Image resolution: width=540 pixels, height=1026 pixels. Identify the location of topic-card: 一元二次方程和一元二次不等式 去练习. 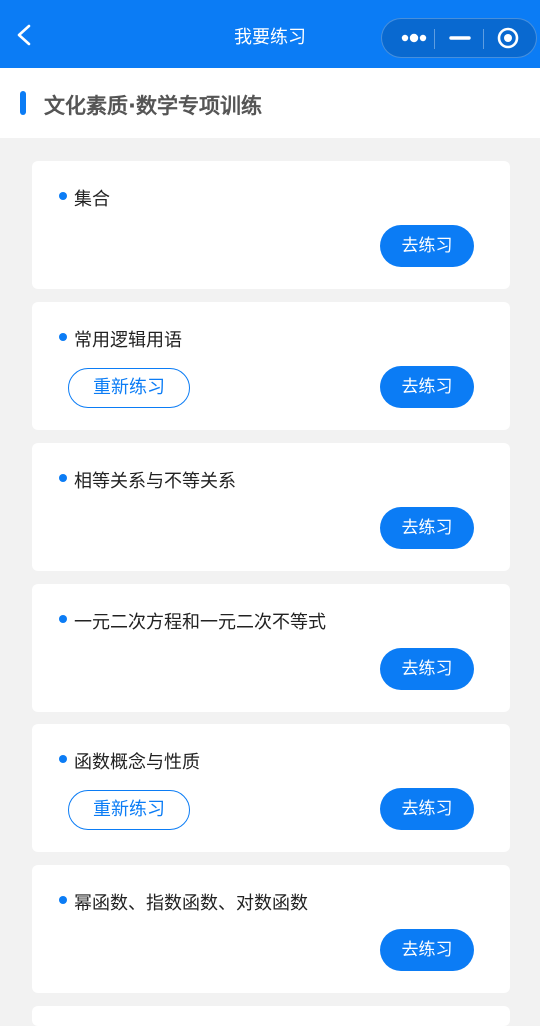
(271, 648).